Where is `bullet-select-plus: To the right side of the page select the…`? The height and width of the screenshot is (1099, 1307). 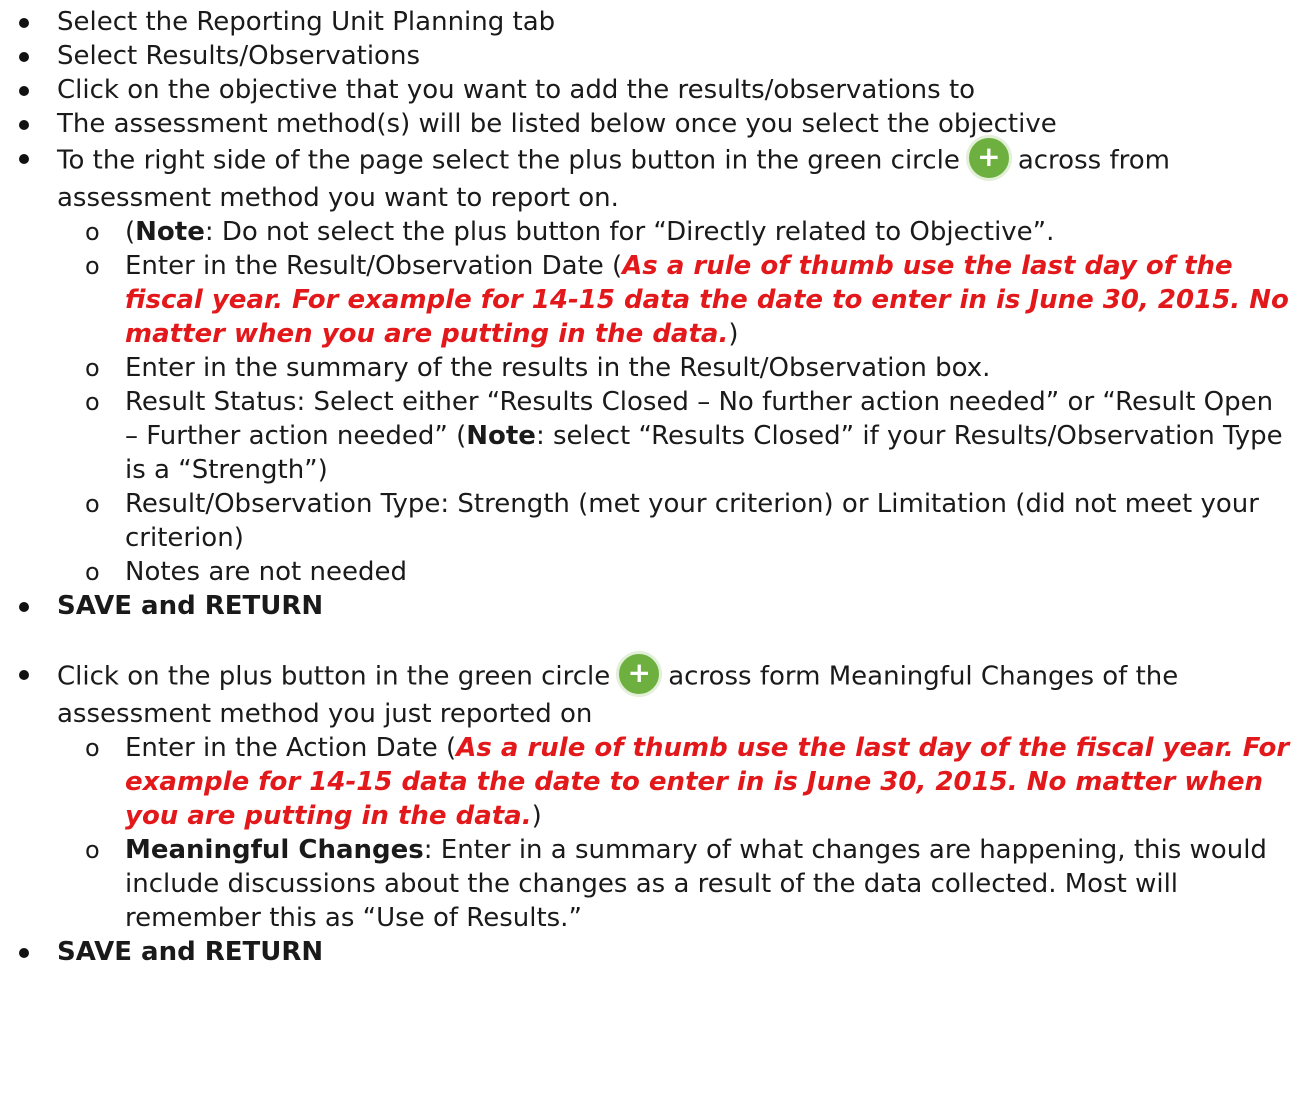 bullet-select-plus: To the right side of the page select the… is located at coordinates (656, 175).